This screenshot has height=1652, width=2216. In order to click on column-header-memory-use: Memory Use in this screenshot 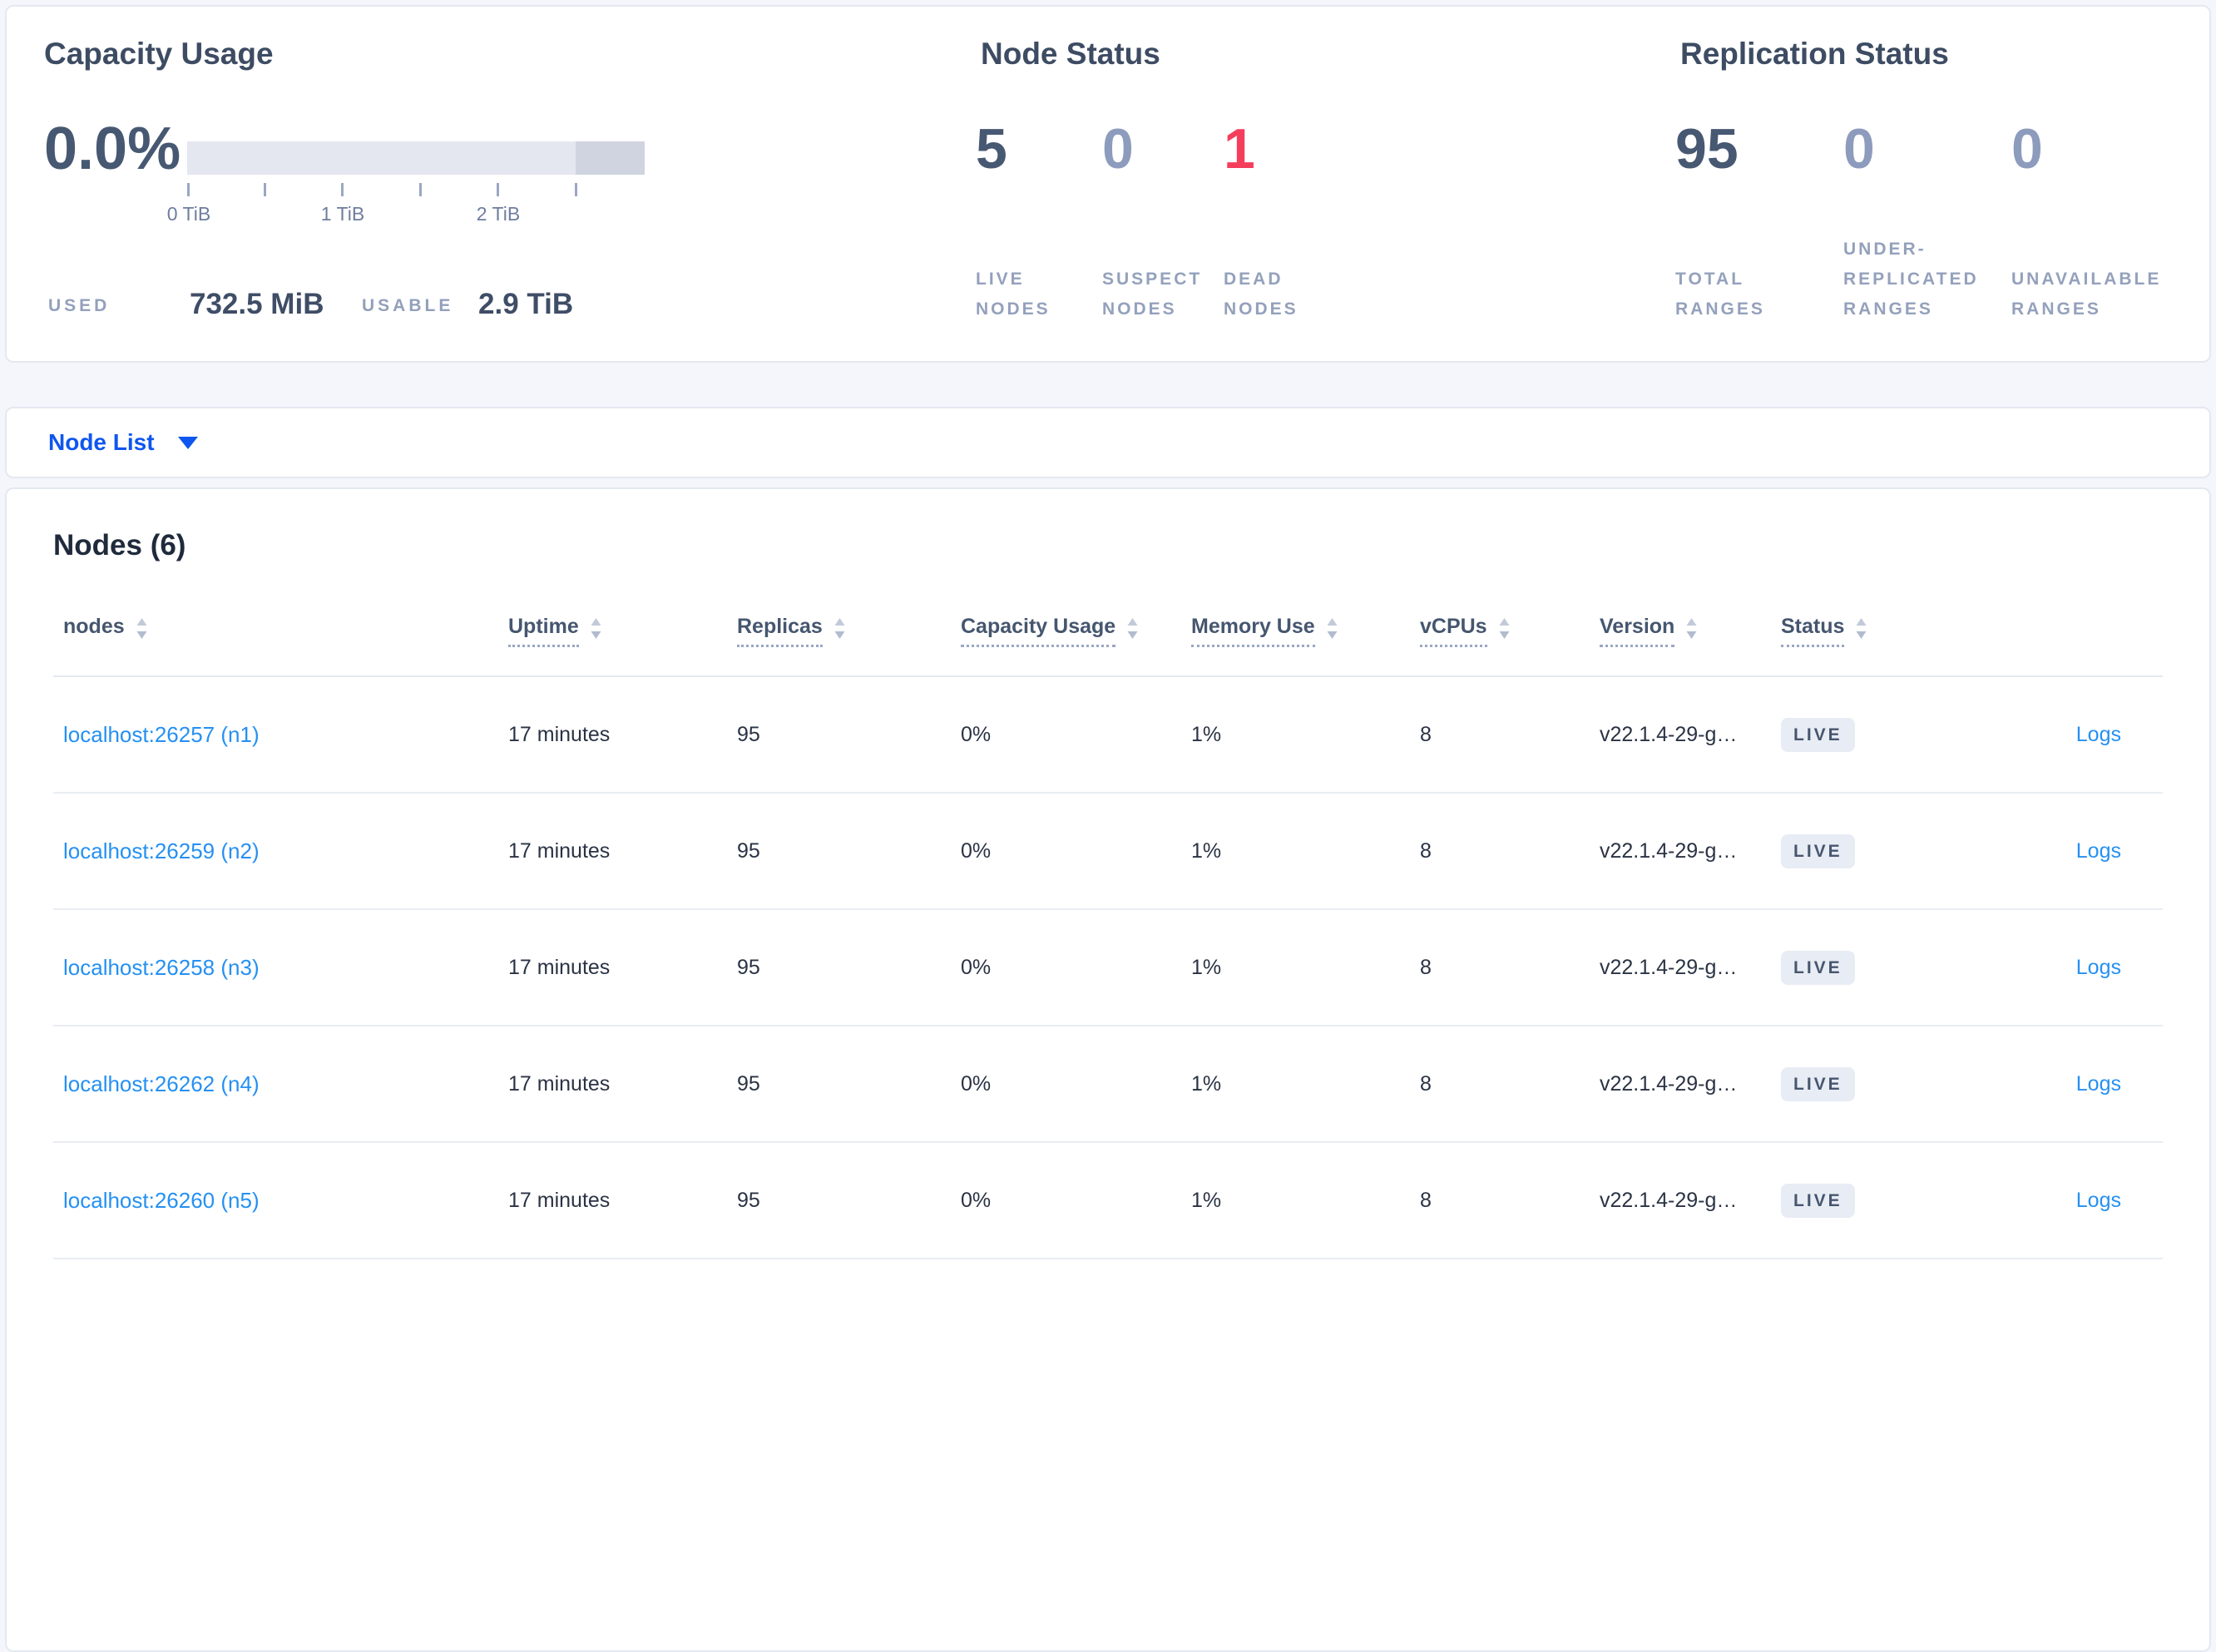, I will do `click(1305, 631)`.